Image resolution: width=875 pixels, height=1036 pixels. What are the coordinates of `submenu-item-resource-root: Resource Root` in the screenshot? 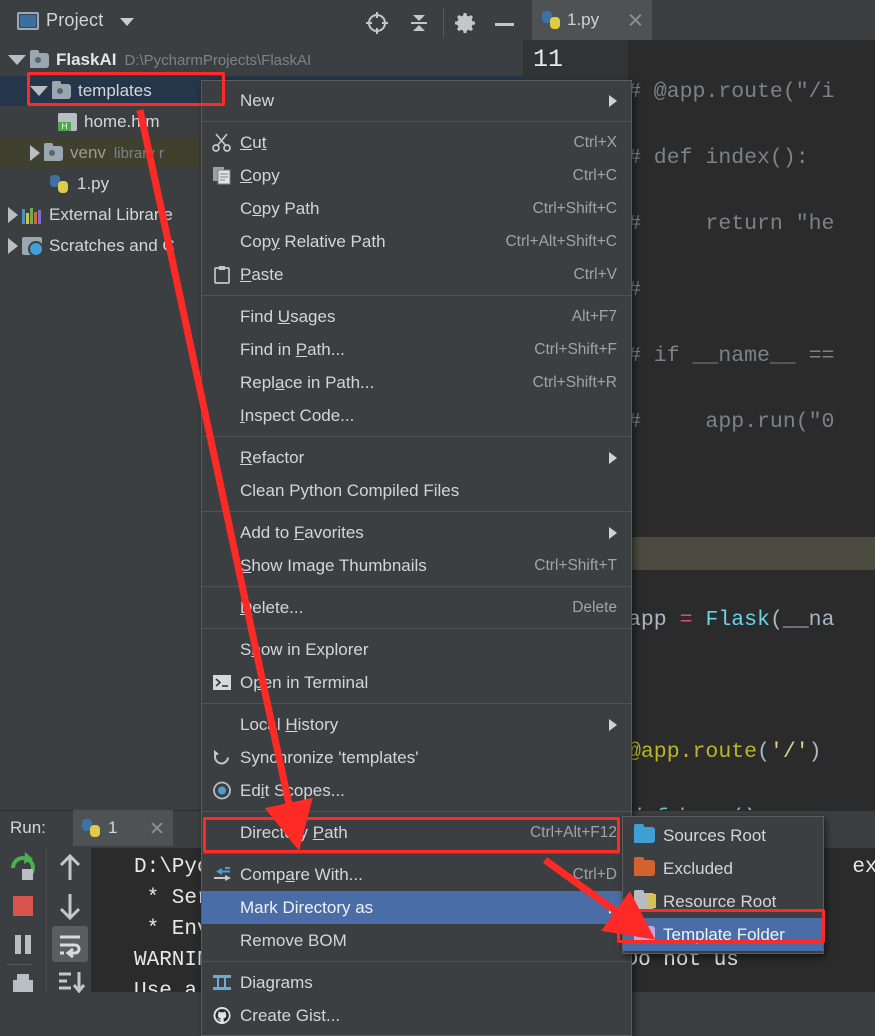 It's located at (723, 901).